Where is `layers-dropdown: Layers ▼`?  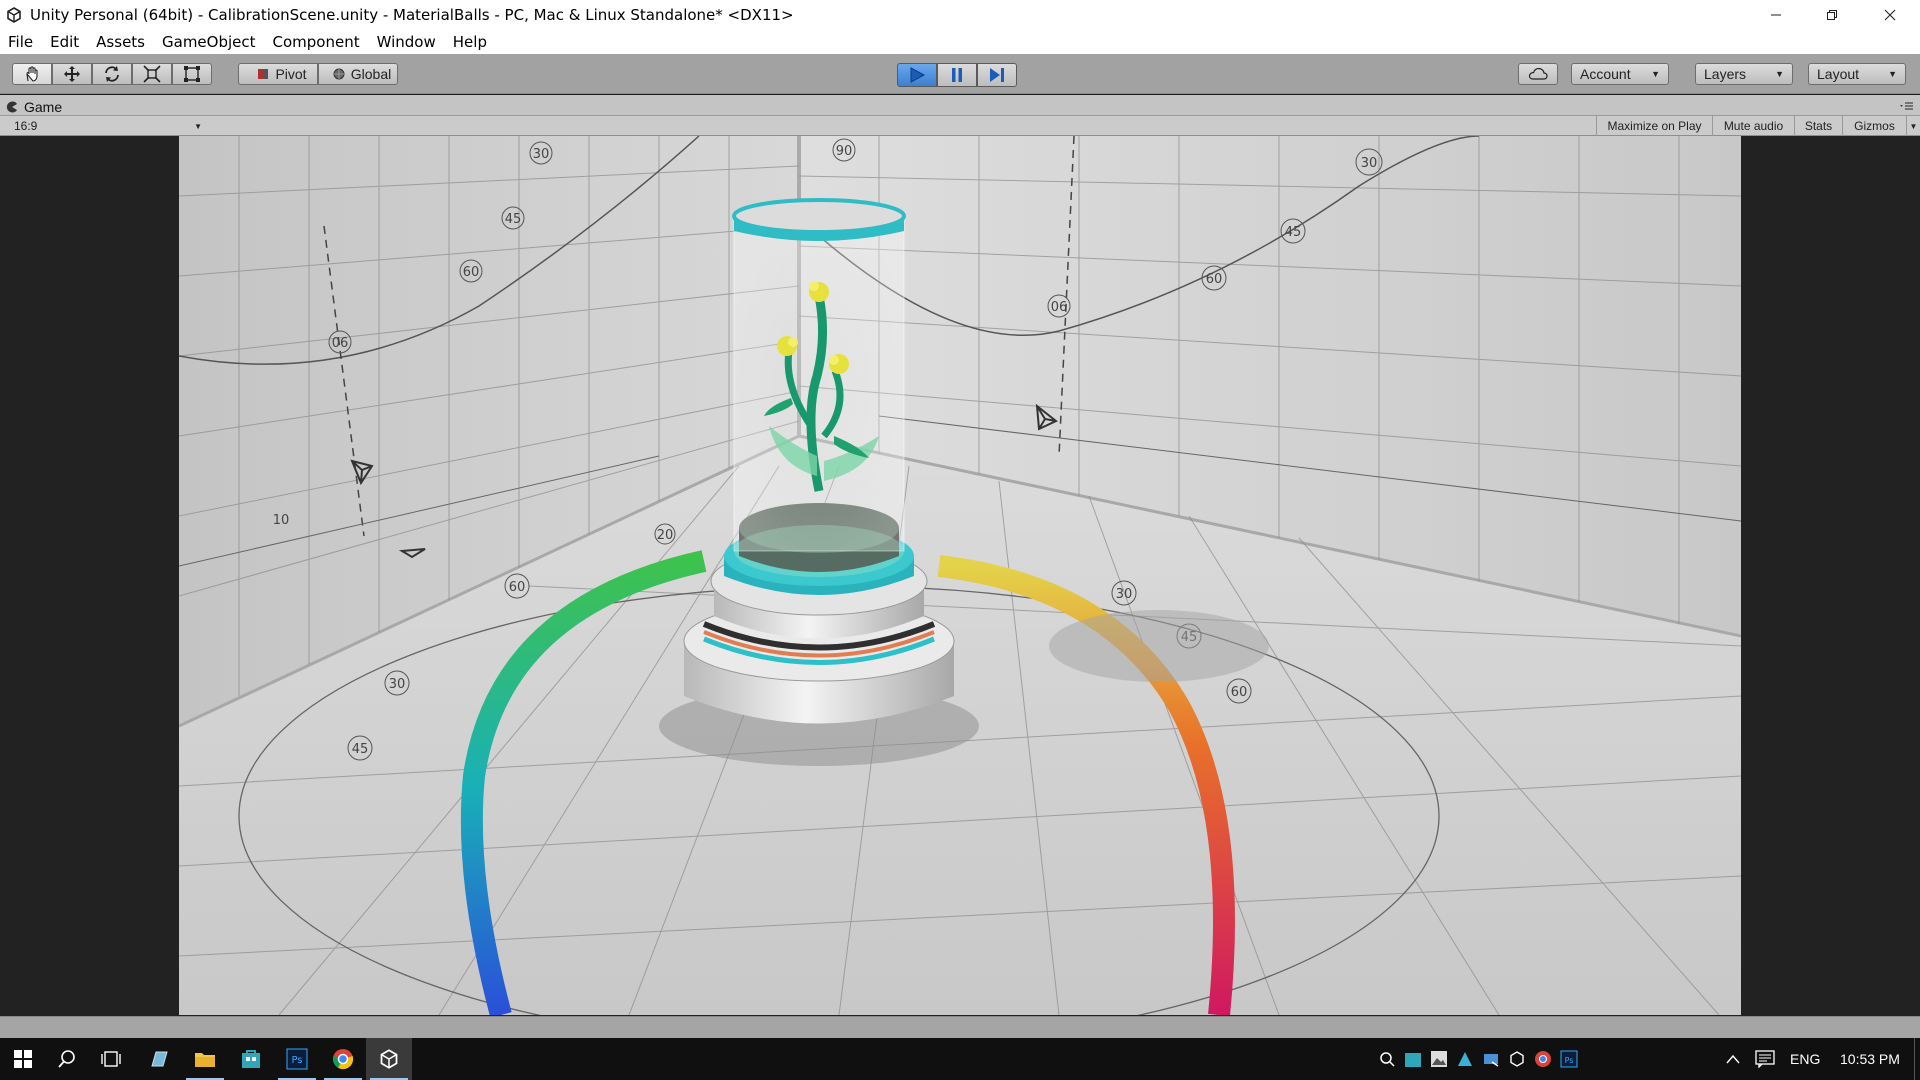 layers-dropdown: Layers ▼ is located at coordinates (1744, 74).